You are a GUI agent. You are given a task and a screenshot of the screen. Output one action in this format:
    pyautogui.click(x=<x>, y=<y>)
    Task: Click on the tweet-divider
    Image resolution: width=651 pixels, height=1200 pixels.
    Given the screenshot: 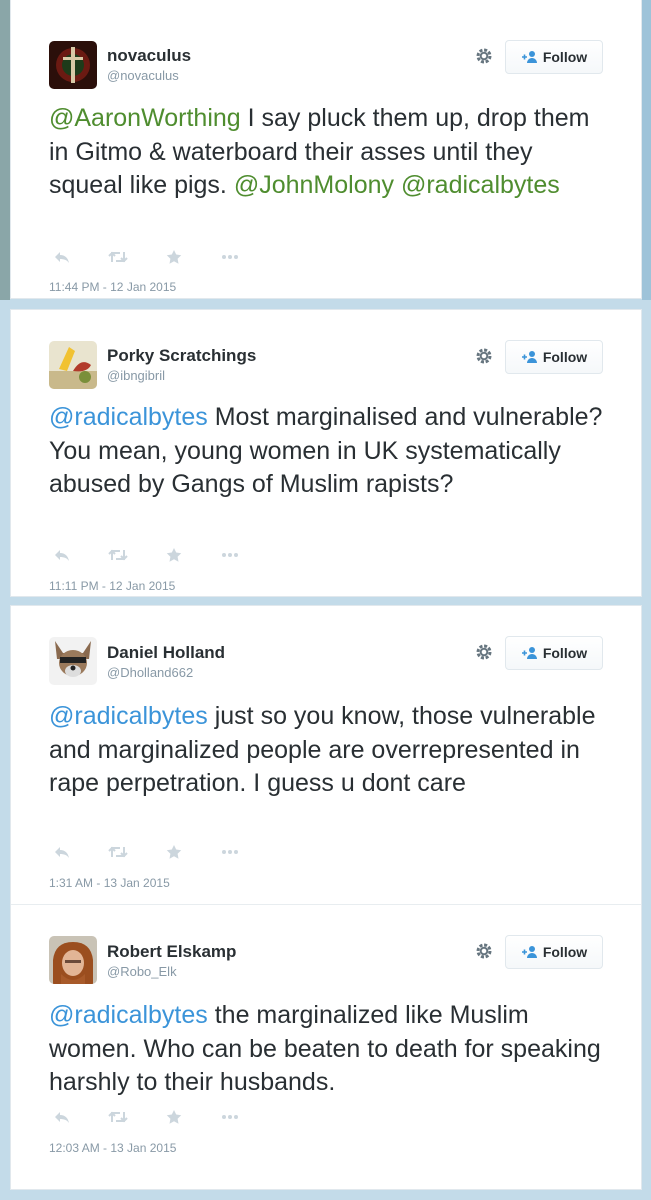 What is the action you would take?
    pyautogui.click(x=326, y=904)
    